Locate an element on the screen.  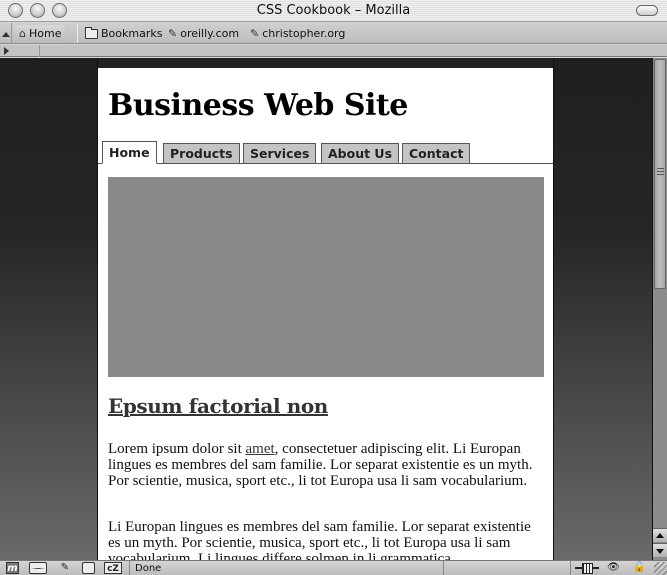
security-lock-icon: 🔓 is located at coordinates (640, 568).